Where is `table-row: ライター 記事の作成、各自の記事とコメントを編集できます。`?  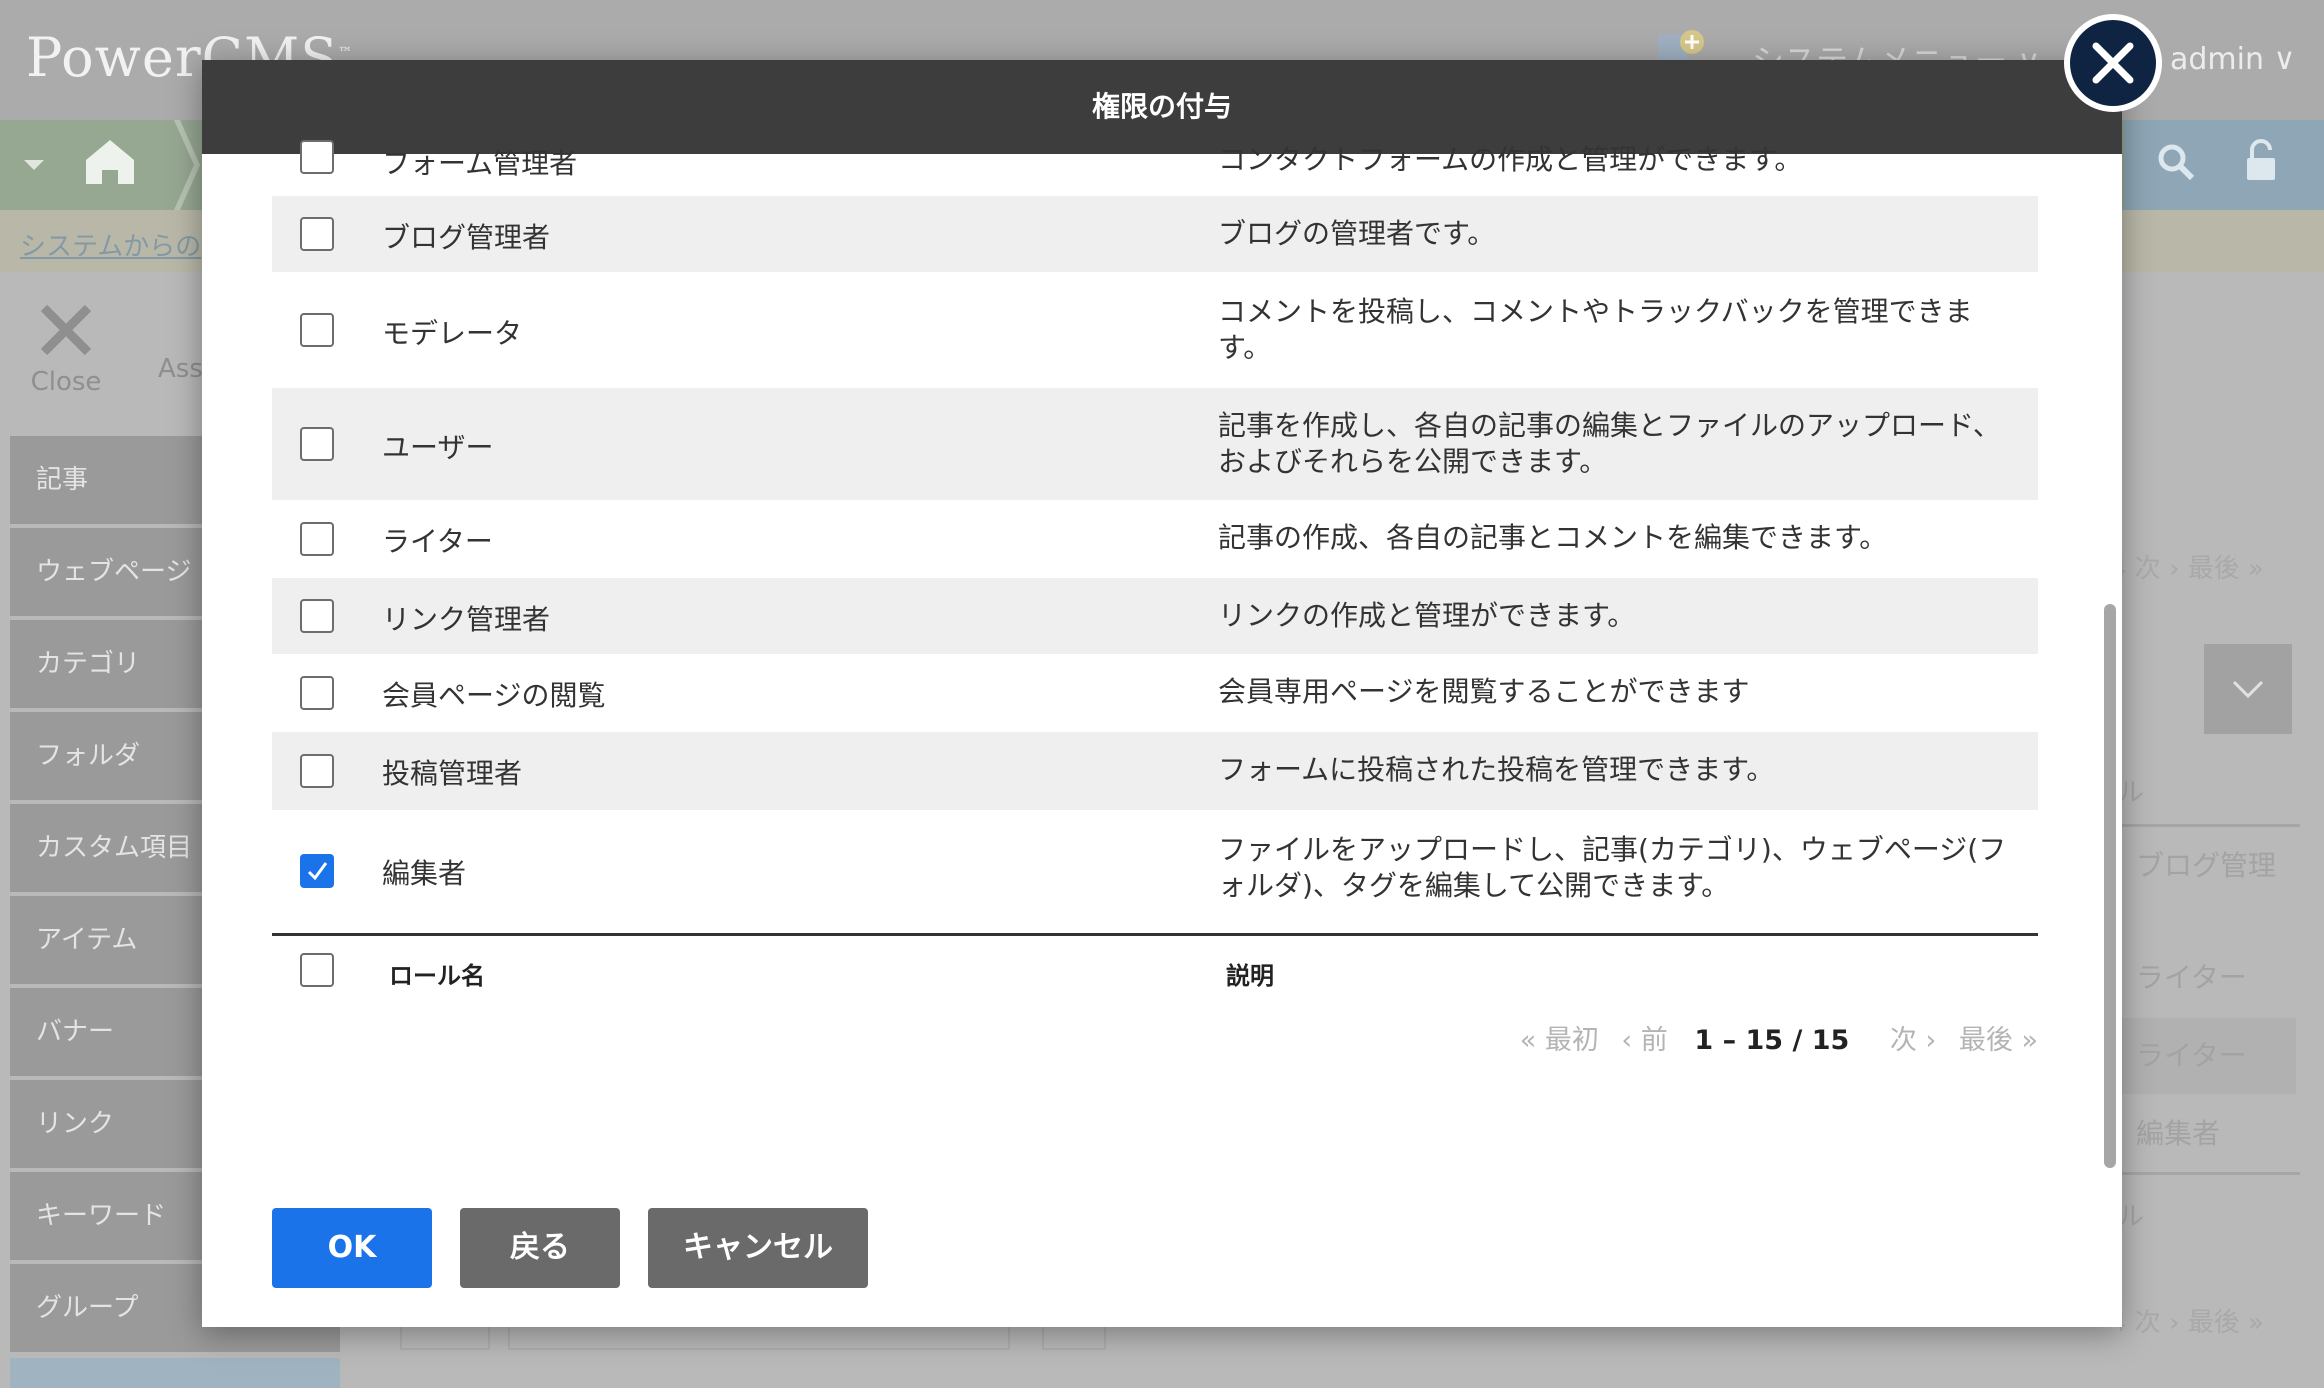 table-row: ライター 記事の作成、各自の記事とコメントを編集できます。 is located at coordinates (1155, 539).